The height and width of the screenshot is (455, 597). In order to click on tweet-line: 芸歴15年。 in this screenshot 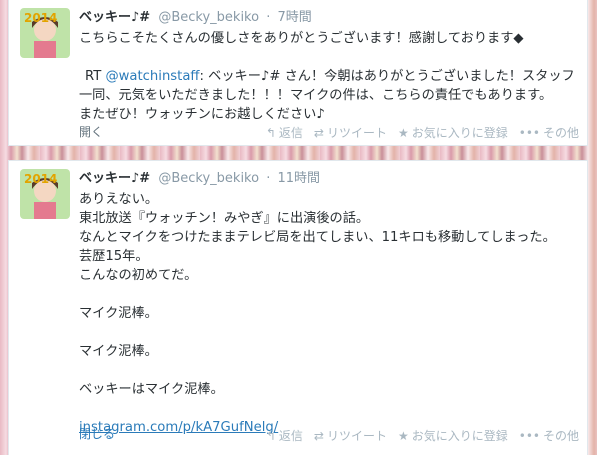, I will do `click(114, 256)`.